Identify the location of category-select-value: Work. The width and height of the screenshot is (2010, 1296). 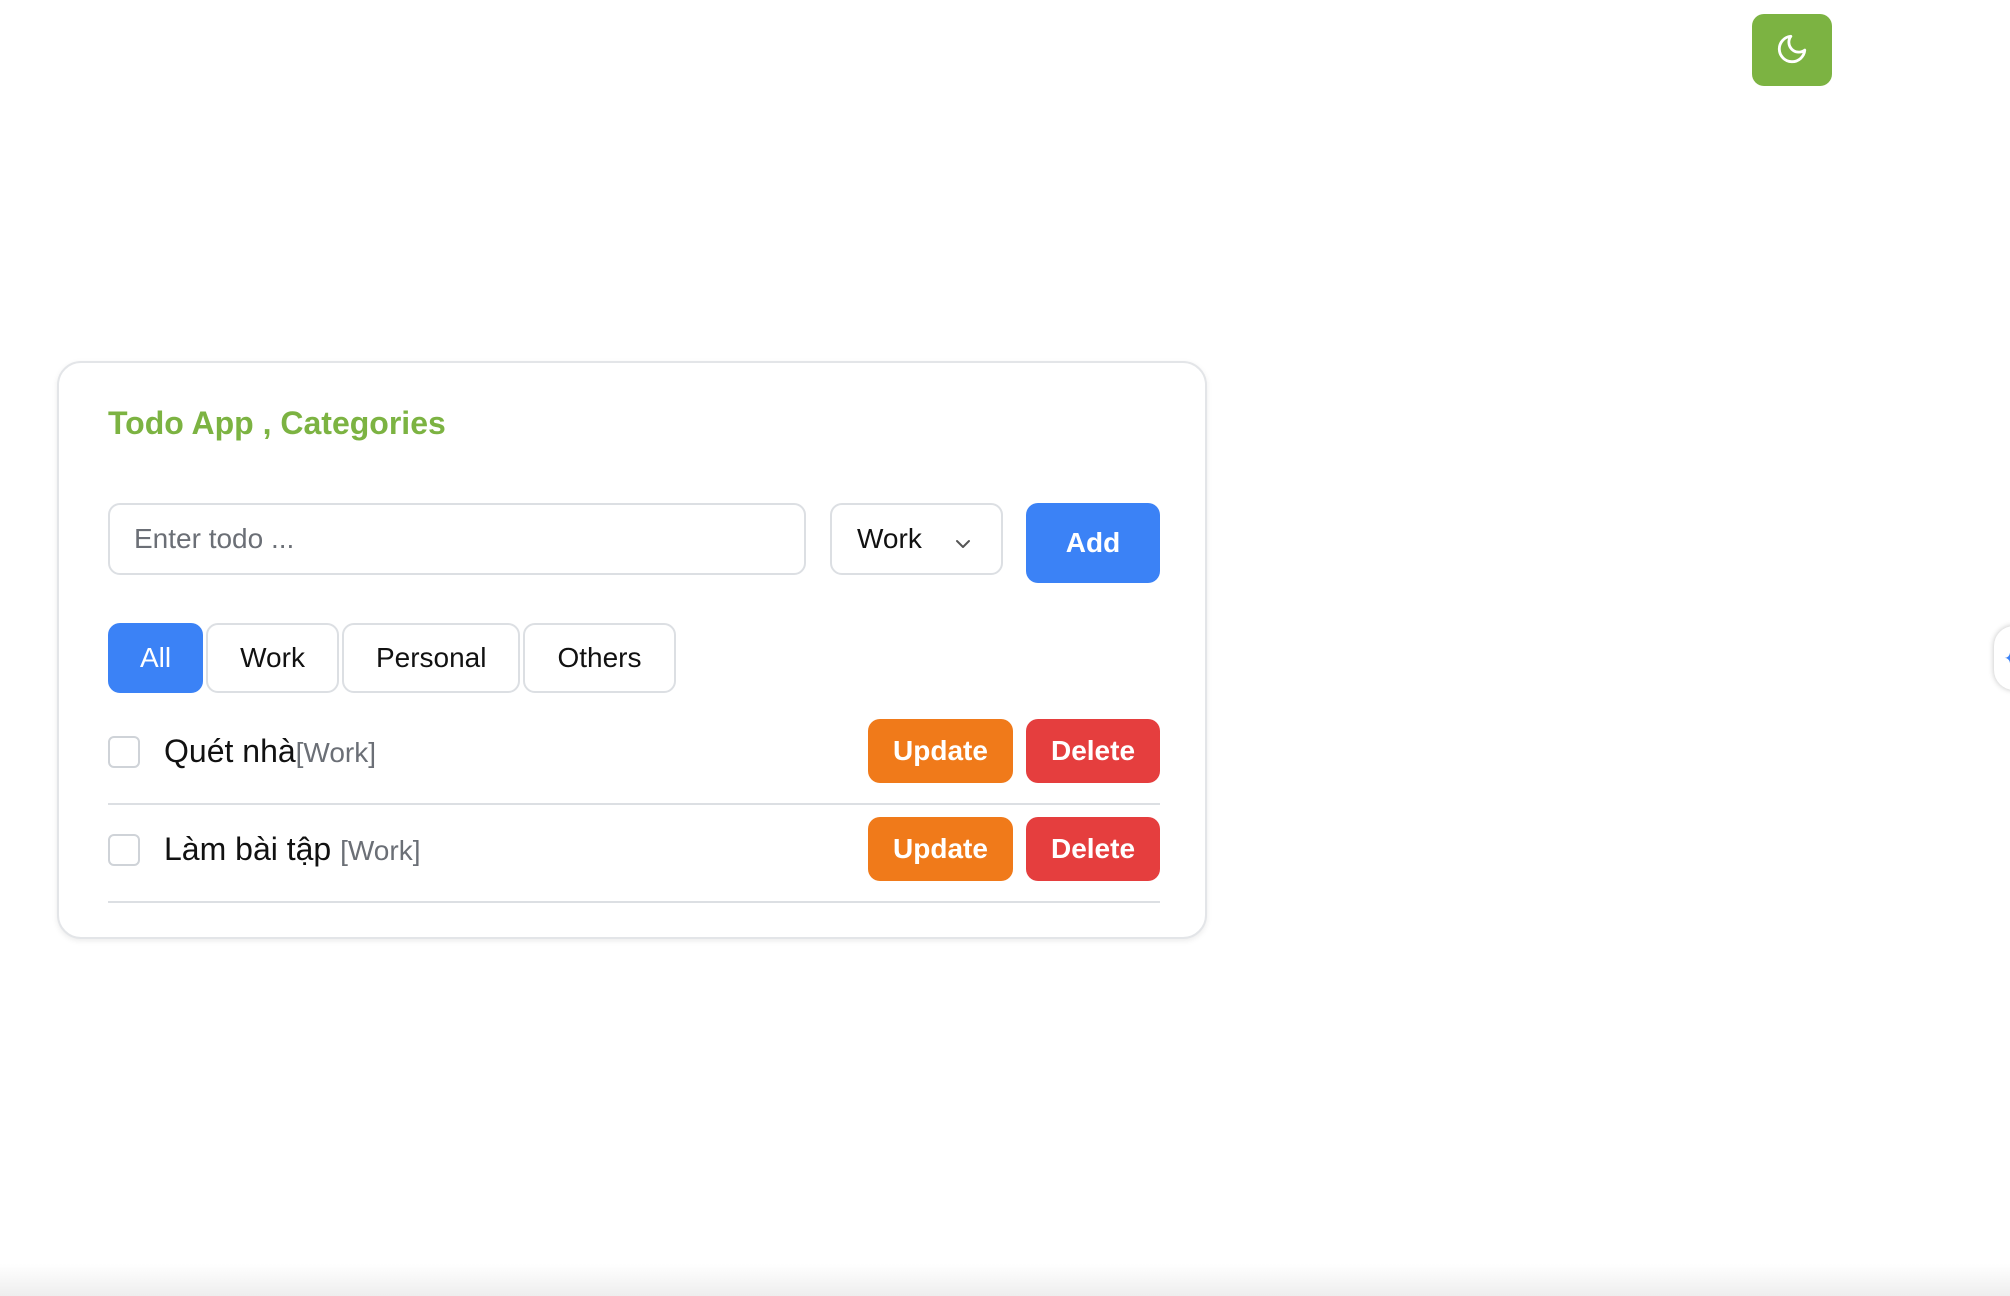
(889, 538).